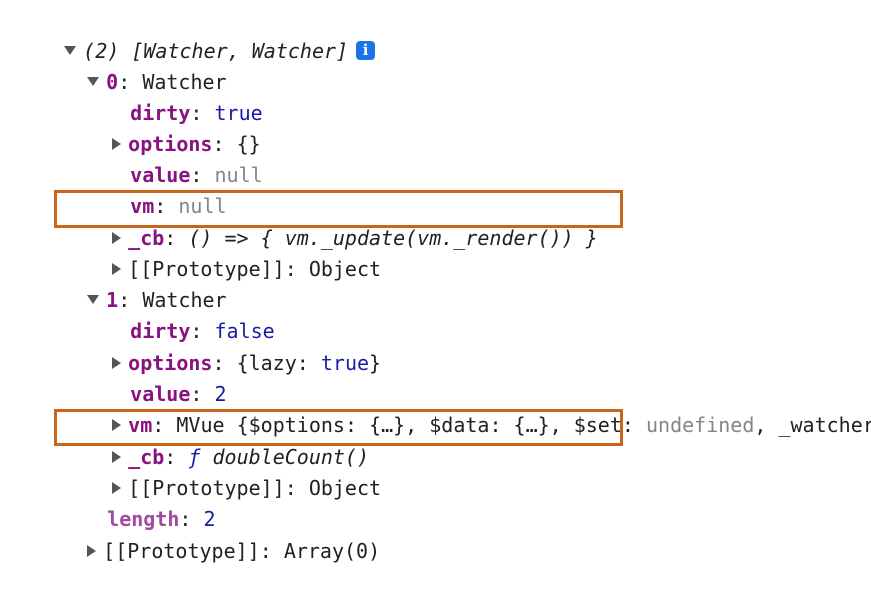 Image resolution: width=871 pixels, height=598 pixels. I want to click on array-length-row: length: 2, so click(161, 519).